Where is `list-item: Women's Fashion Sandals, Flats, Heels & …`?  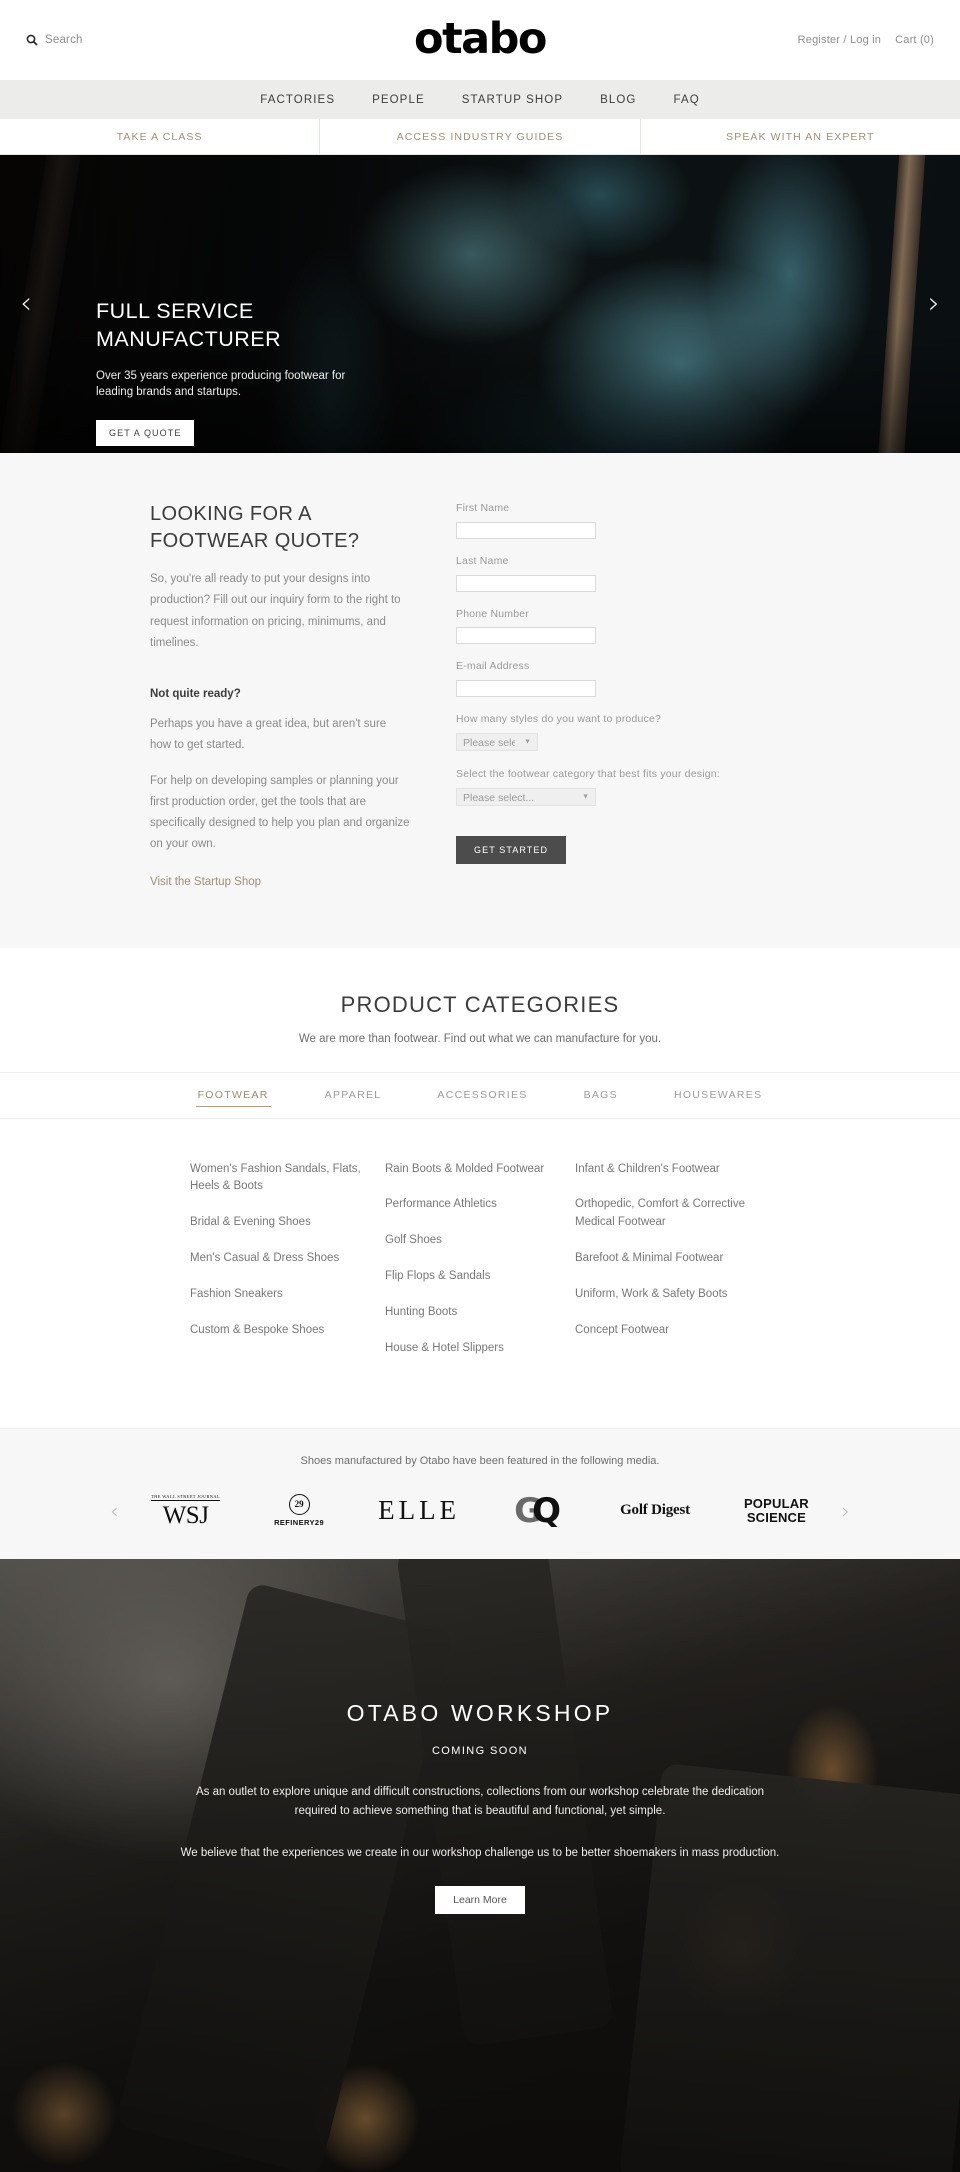
list-item: Women's Fashion Sandals, Flats, Heels & … is located at coordinates (287, 1179).